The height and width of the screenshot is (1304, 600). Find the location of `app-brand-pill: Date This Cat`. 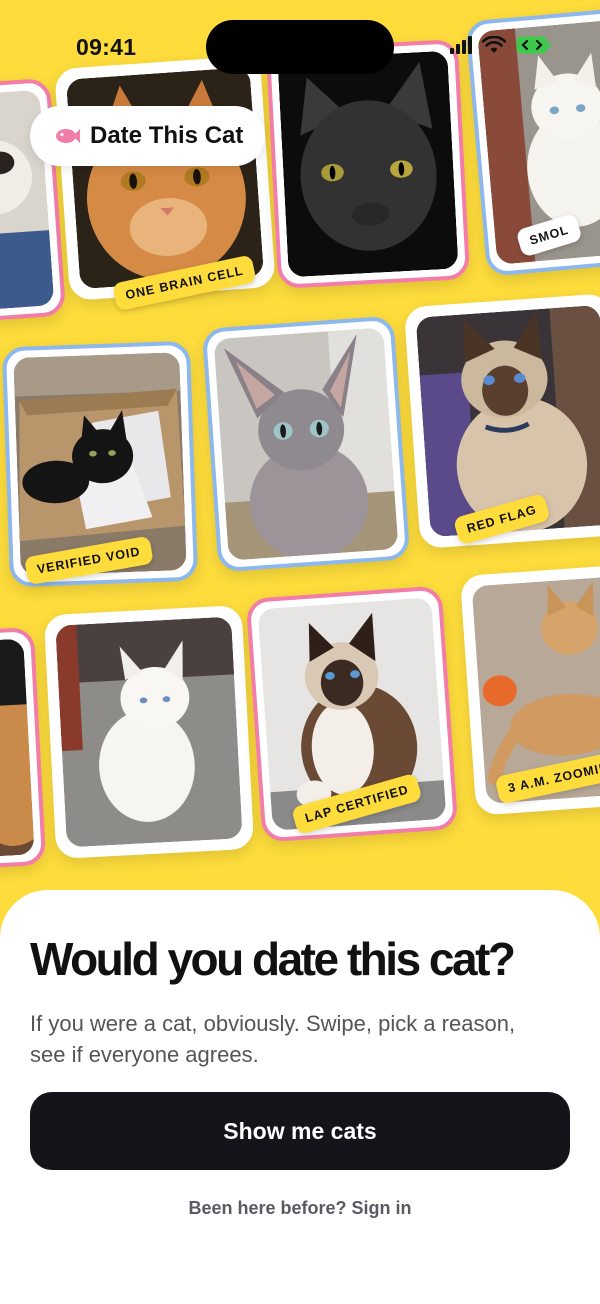

app-brand-pill: Date This Cat is located at coordinates (148, 136).